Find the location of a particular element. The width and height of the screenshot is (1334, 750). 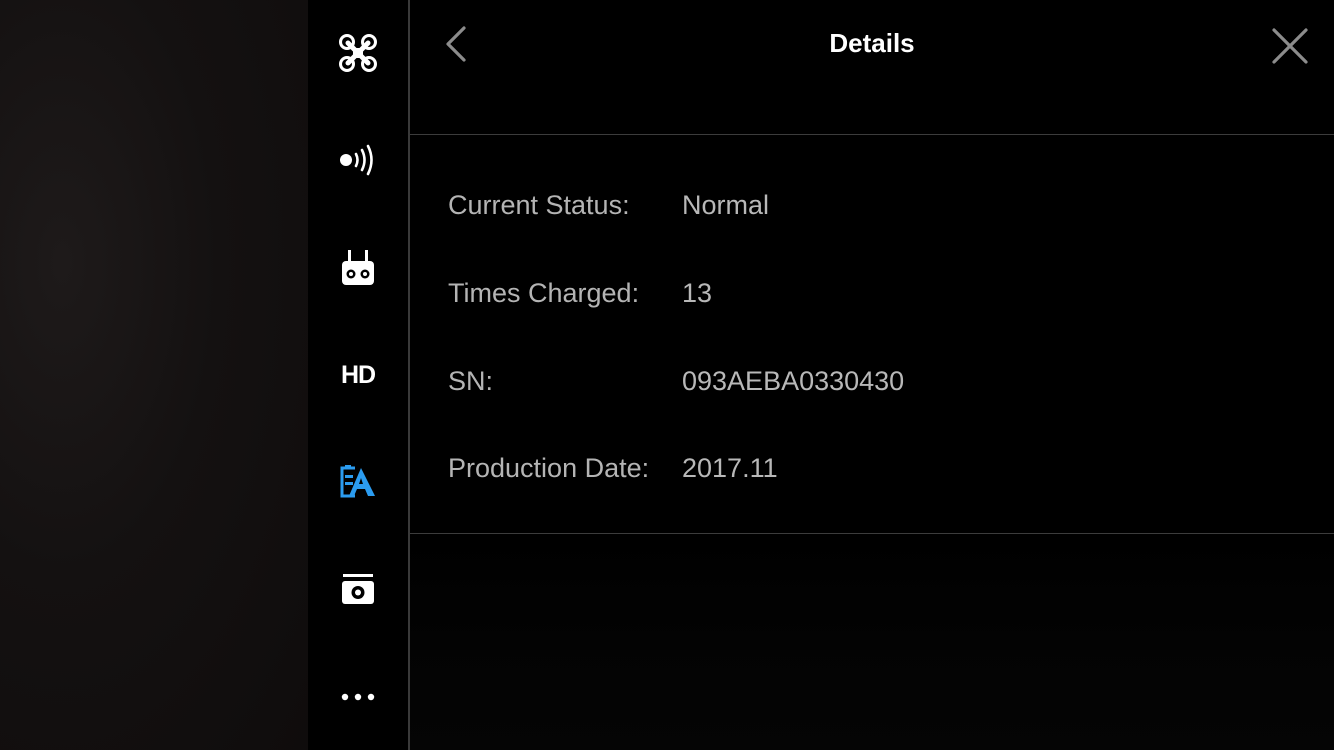

detail-label: Production Date: is located at coordinates (549, 468).